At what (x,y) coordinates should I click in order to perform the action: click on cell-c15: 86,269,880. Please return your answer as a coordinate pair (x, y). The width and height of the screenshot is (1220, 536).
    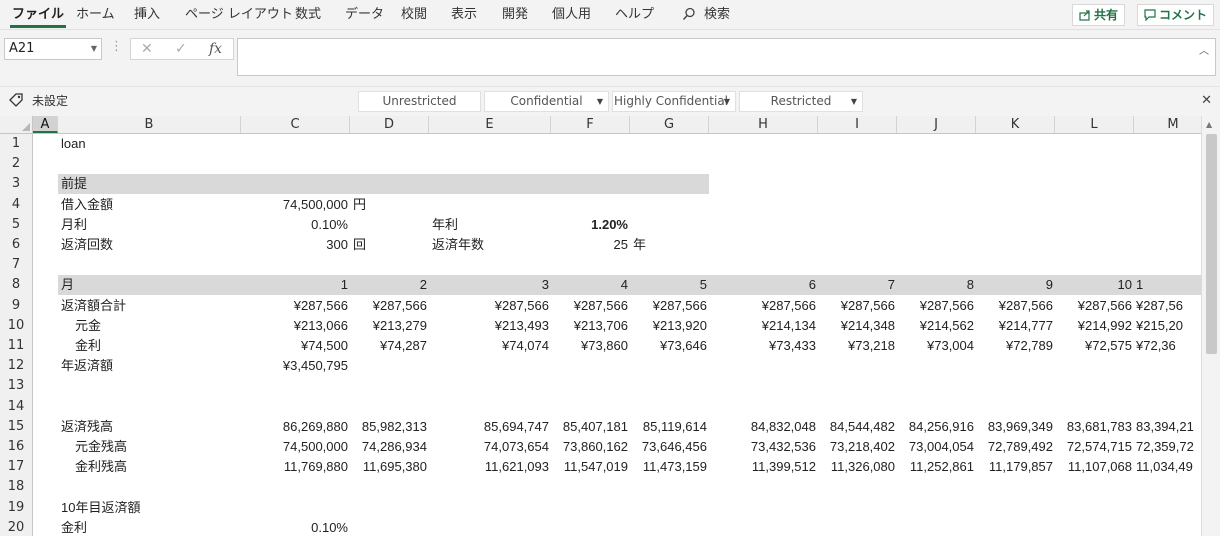
    Looking at the image, I should click on (294, 427).